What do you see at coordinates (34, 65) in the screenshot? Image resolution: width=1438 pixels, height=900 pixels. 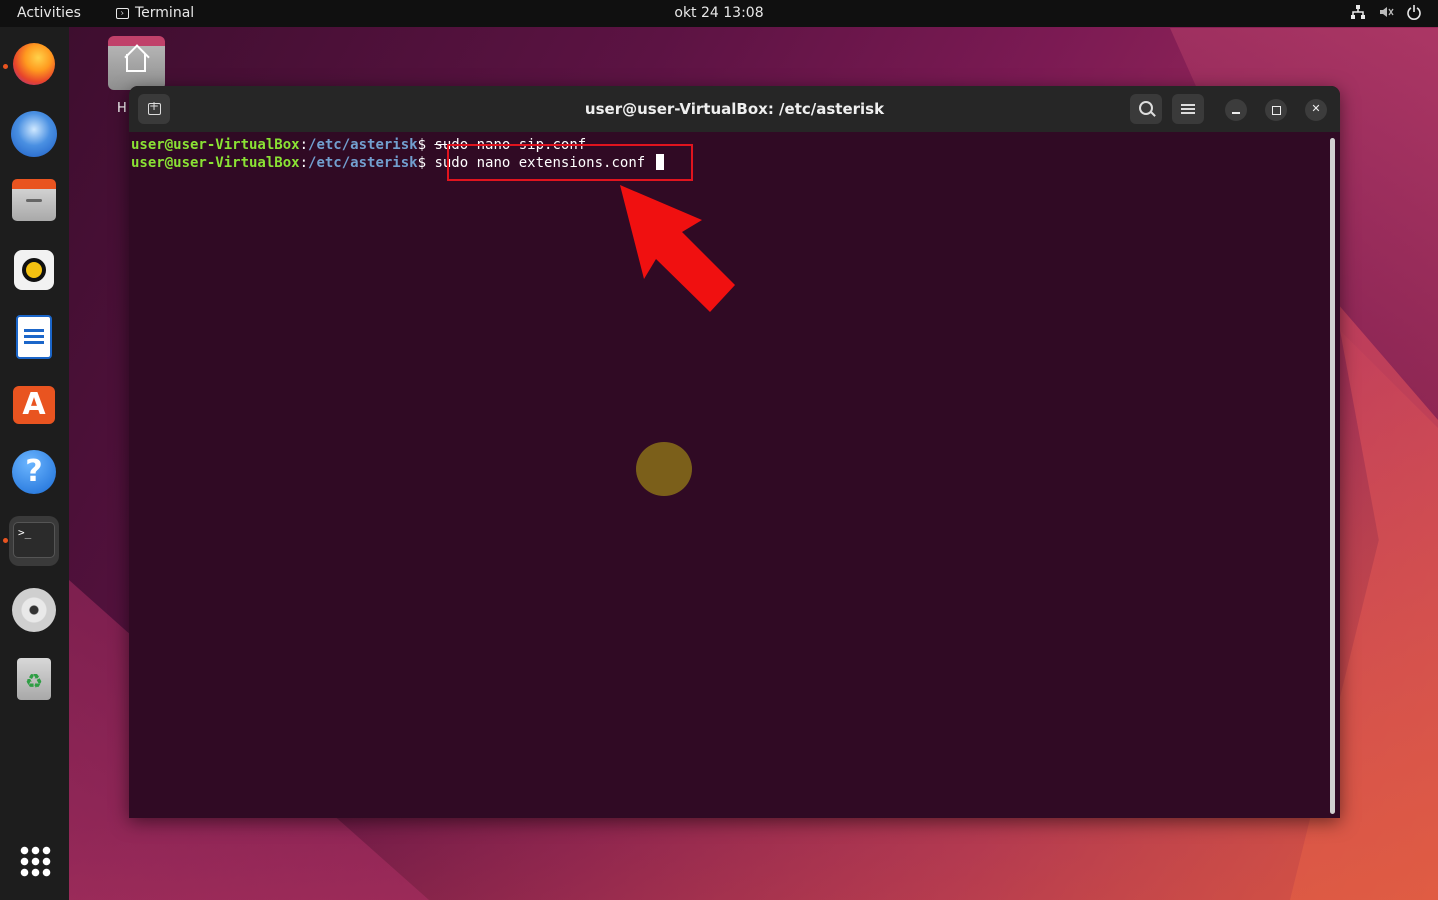 I see `firefox-icon` at bounding box center [34, 65].